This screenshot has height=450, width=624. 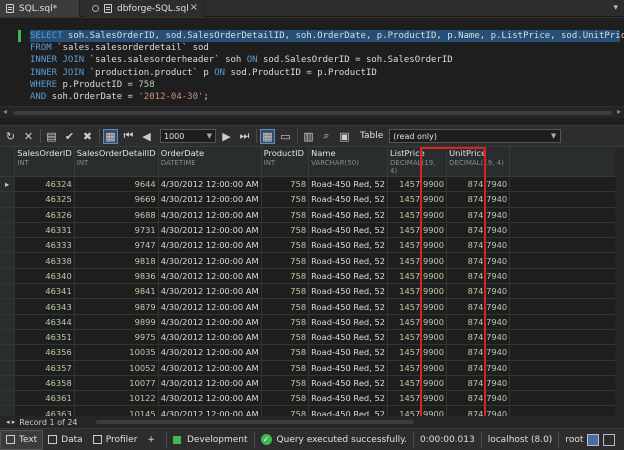 What do you see at coordinates (51, 136) in the screenshot?
I see `edit-data-icon: ▤` at bounding box center [51, 136].